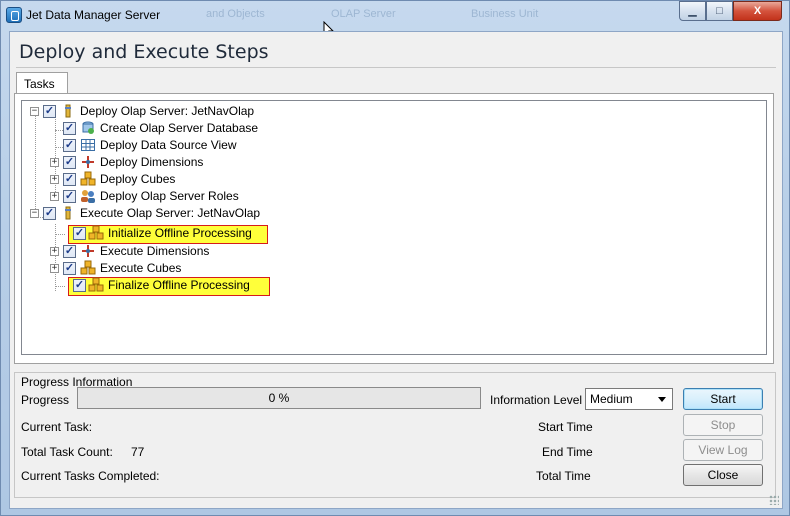 Image resolution: width=790 pixels, height=516 pixels. What do you see at coordinates (179, 285) in the screenshot?
I see `tree-node-label: Finalize Offline Processing` at bounding box center [179, 285].